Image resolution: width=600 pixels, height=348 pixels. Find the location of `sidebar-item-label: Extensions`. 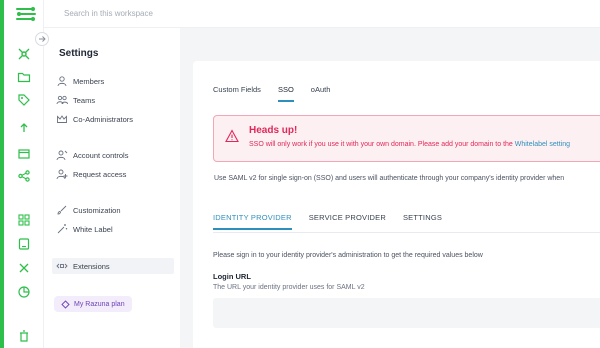

sidebar-item-label: Extensions is located at coordinates (91, 266).